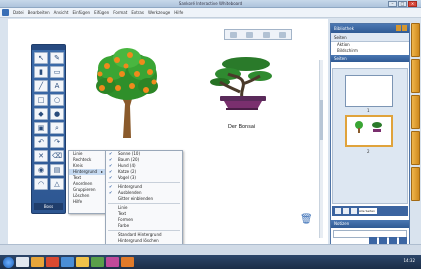 This screenshot has height=269, width=421. What do you see at coordinates (101, 12) in the screenshot?
I see `menu-item-insert2: Eifügen` at bounding box center [101, 12].